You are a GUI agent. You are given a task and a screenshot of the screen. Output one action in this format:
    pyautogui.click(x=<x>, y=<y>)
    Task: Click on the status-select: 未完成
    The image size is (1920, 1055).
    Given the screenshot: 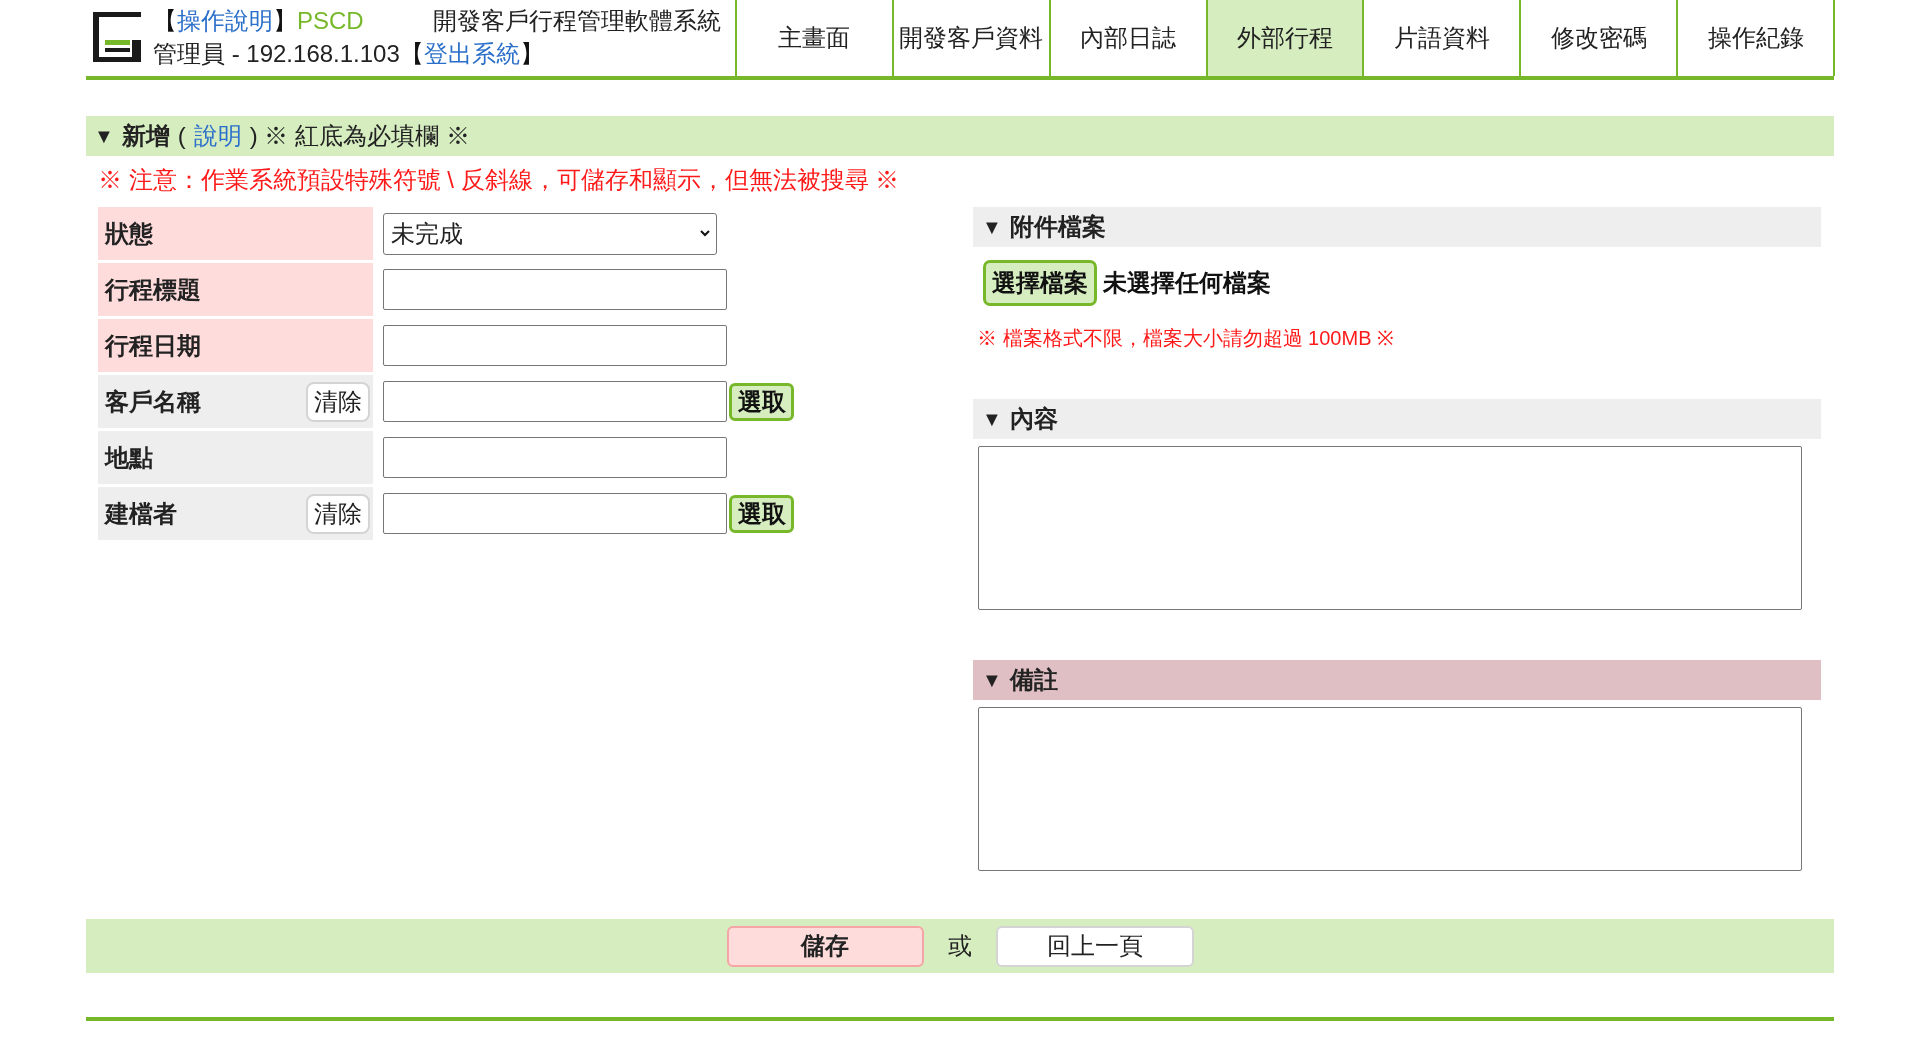 What is the action you would take?
    pyautogui.click(x=550, y=233)
    